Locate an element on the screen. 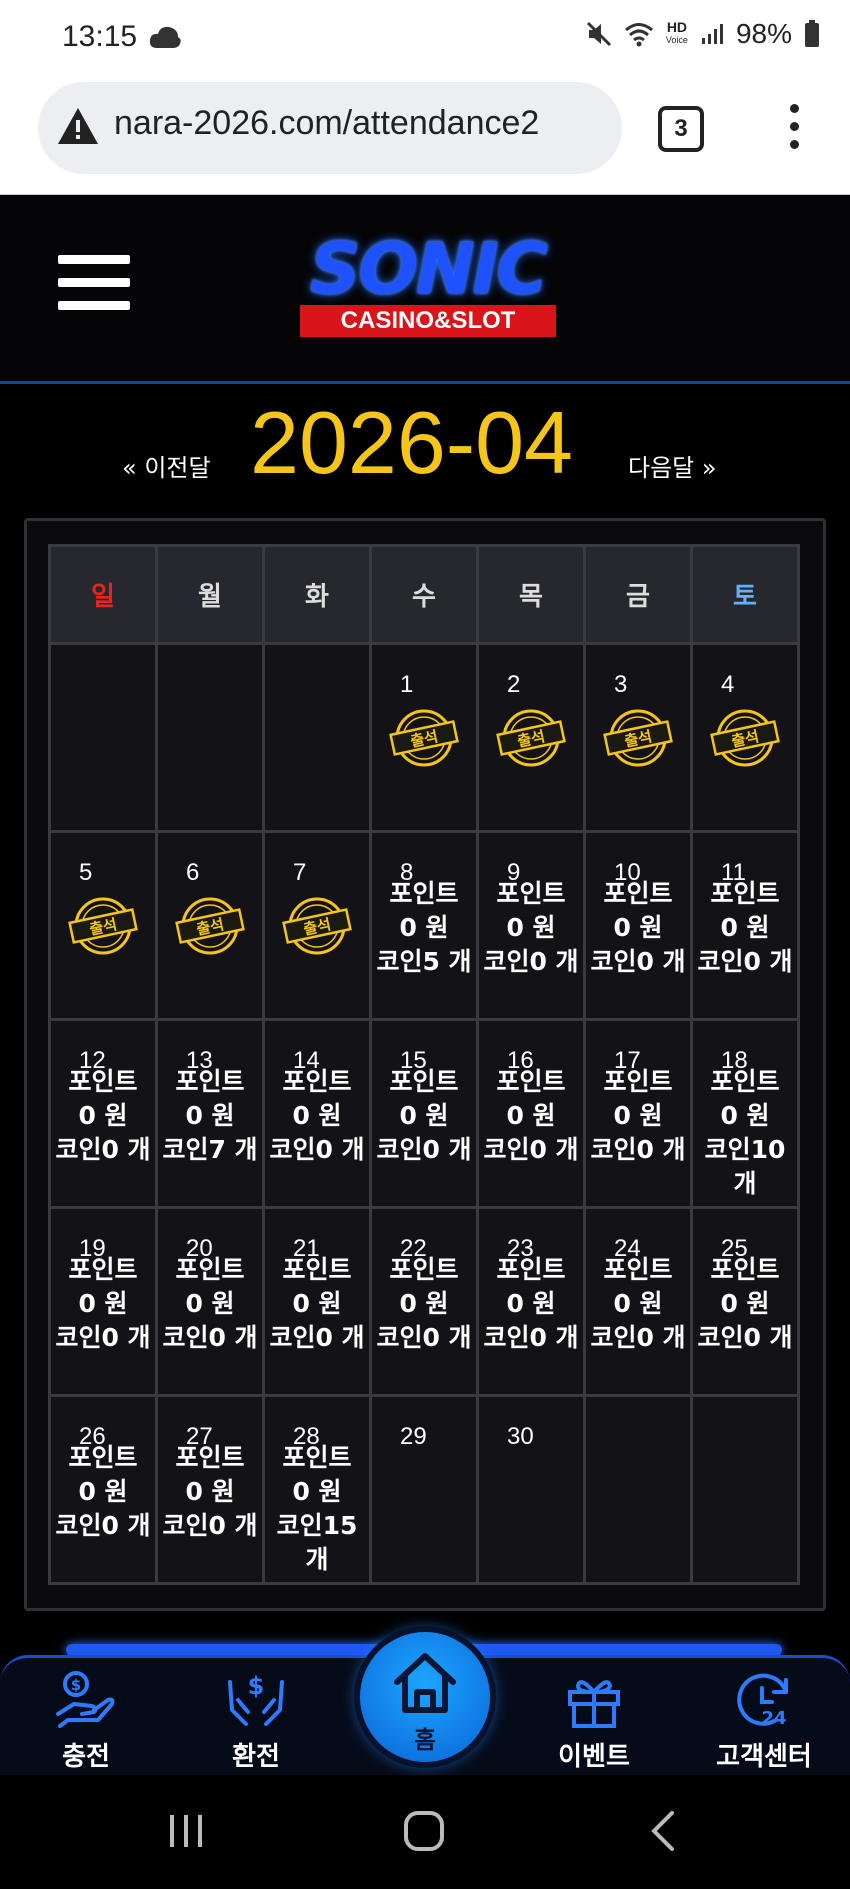 Image resolution: width=850 pixels, height=1889 pixels. attendance-stamp-icon: 출석 is located at coordinates (210, 926).